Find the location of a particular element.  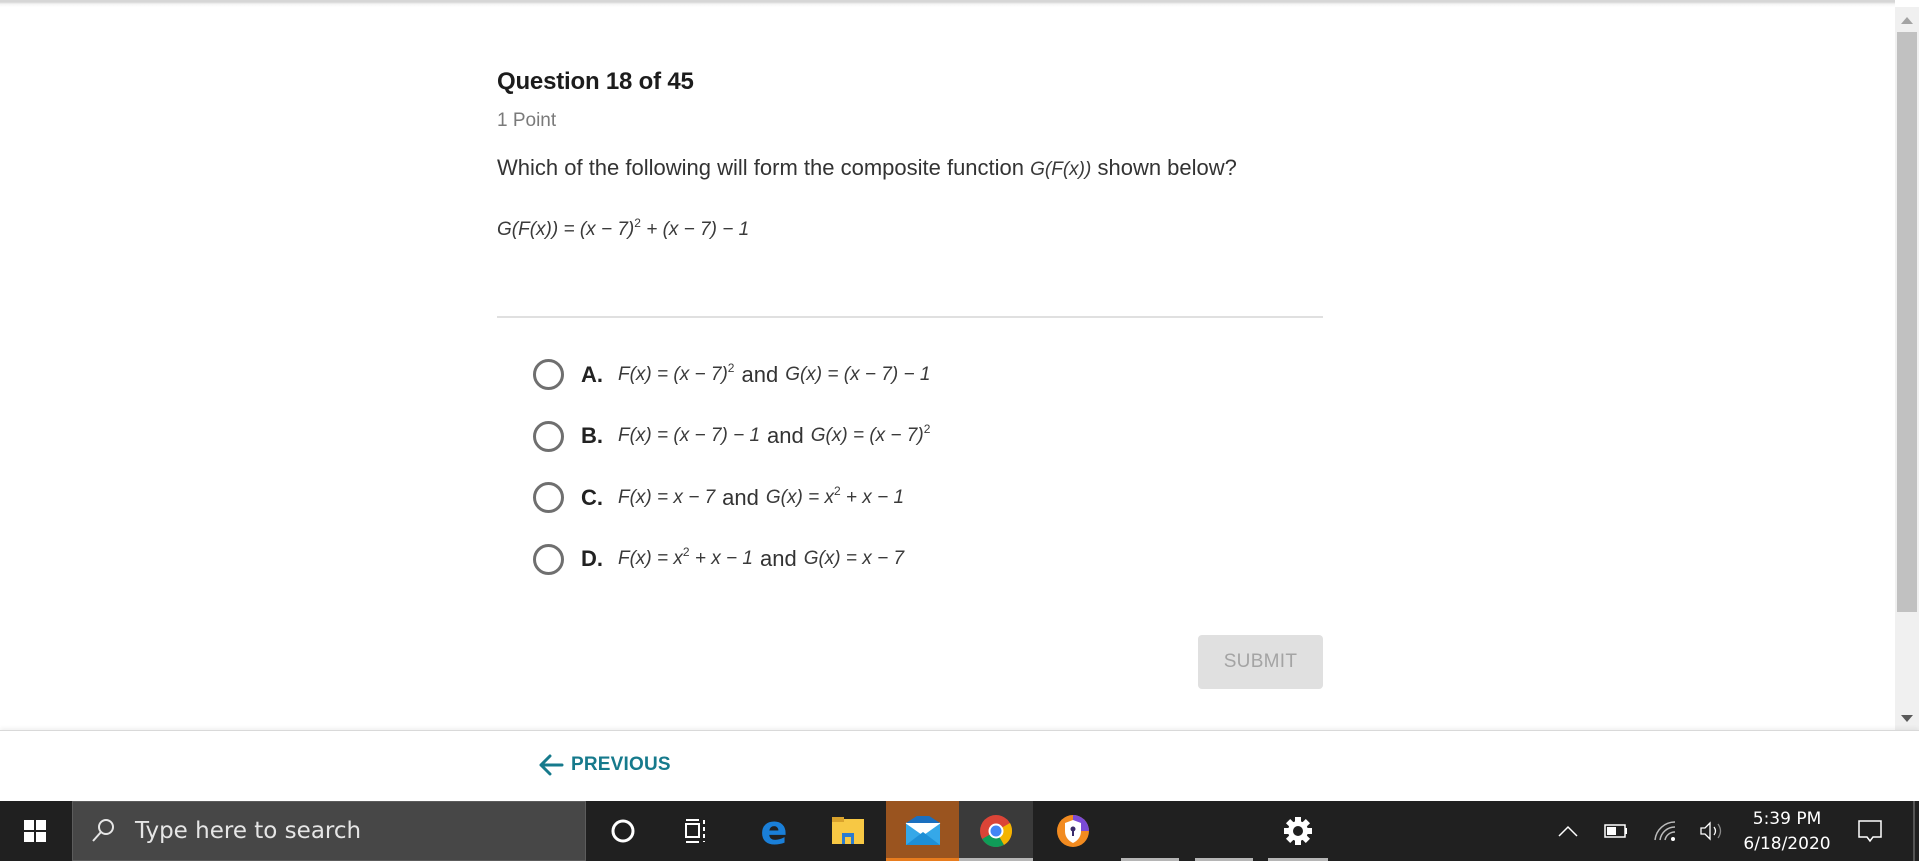

action-center-button is located at coordinates (1870, 831).